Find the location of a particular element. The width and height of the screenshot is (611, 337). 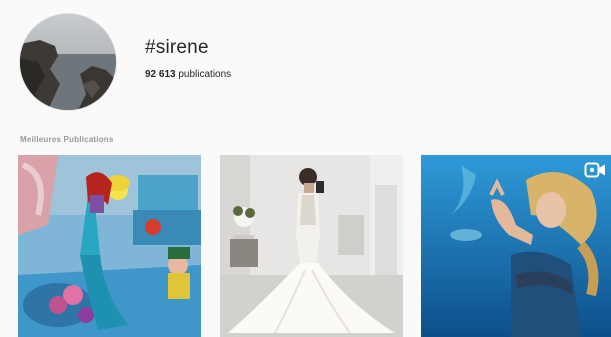

post-count-number: 92 613 is located at coordinates (160, 74).